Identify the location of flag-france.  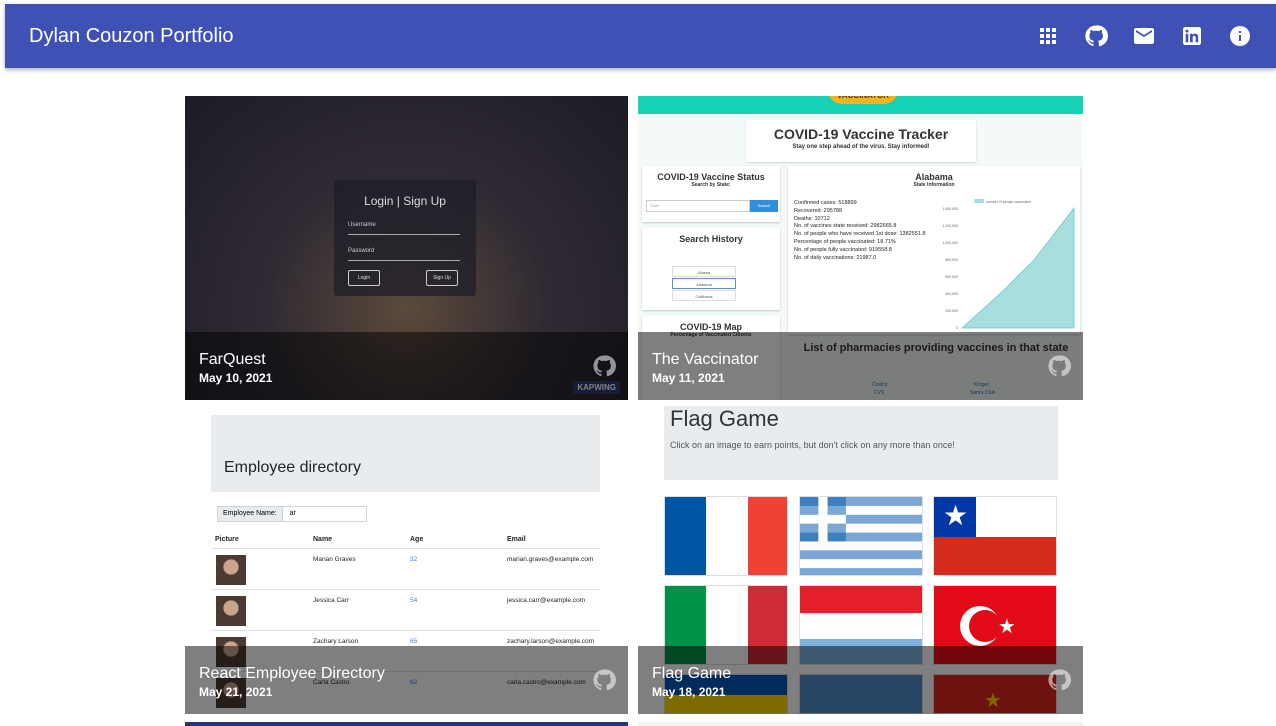
(726, 536).